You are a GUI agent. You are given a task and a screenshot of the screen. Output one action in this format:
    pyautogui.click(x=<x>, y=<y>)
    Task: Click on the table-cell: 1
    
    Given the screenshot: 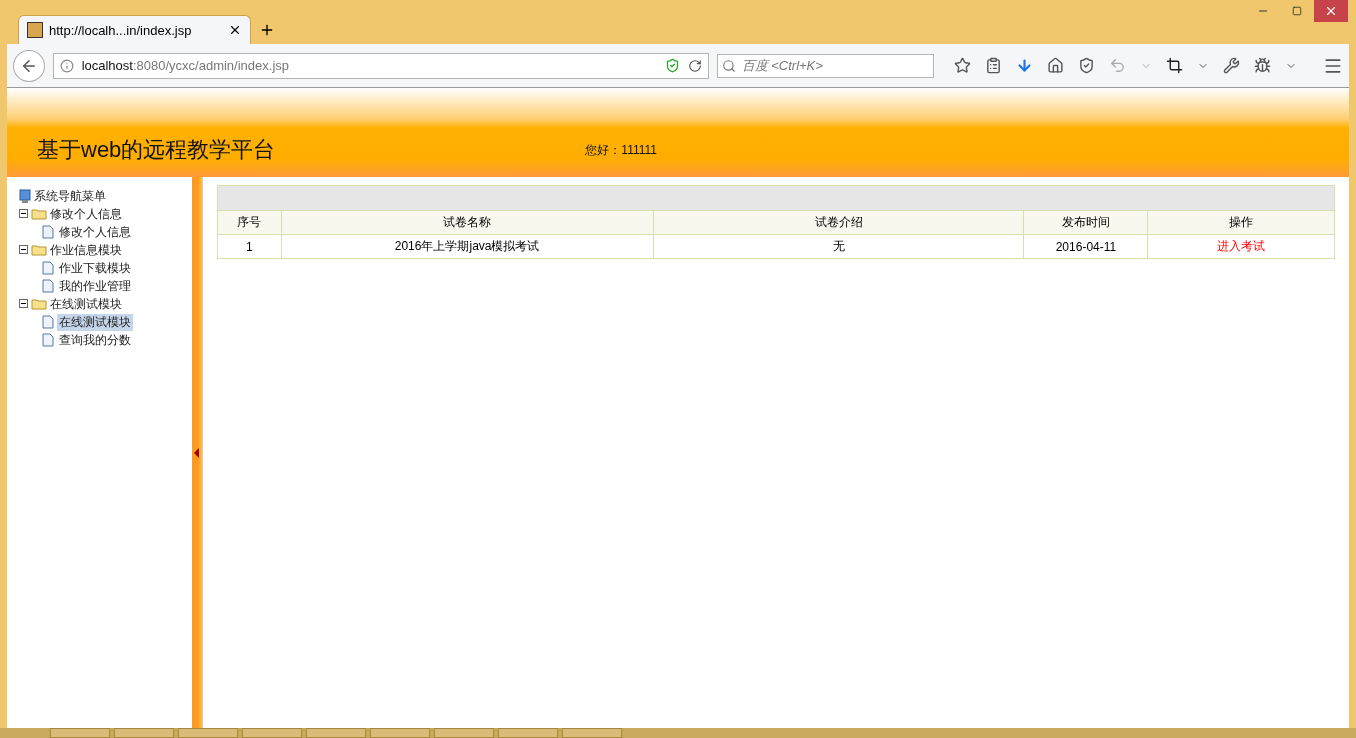 What is the action you would take?
    pyautogui.click(x=249, y=246)
    